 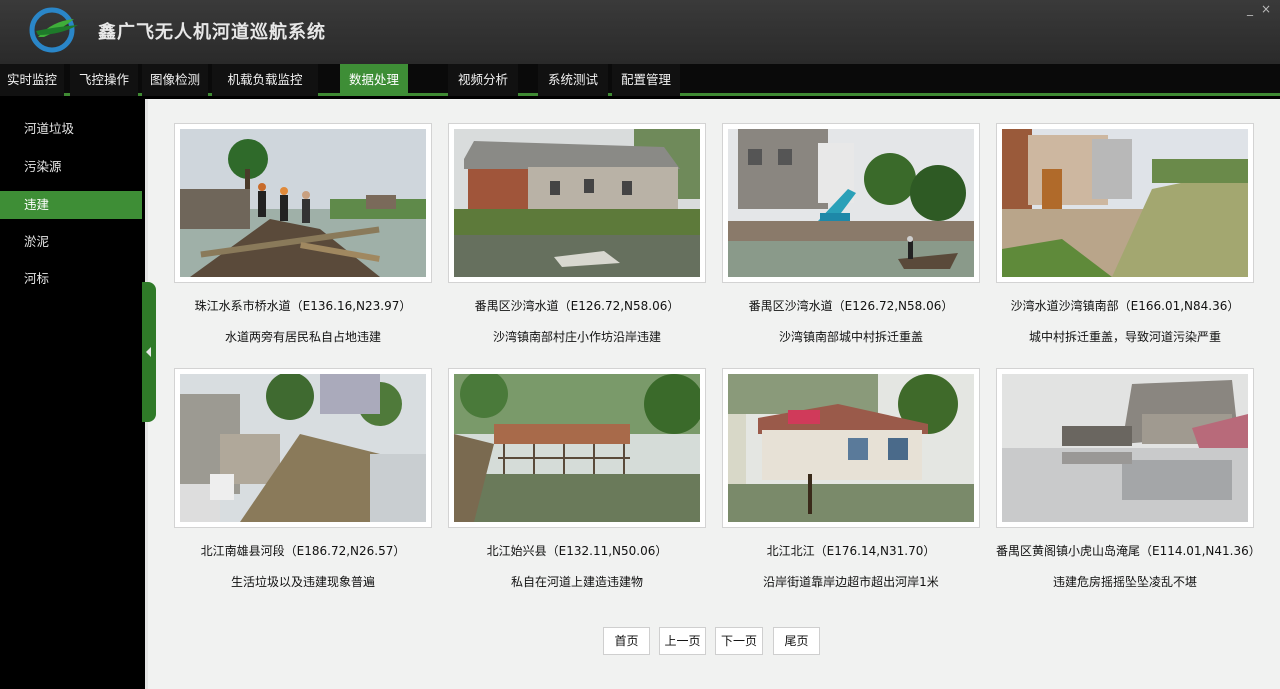 I want to click on photo-card: 北江南雄县河段（E186.72,N26.57） 生活垃圾以及违建现象普遍, so click(x=303, y=479).